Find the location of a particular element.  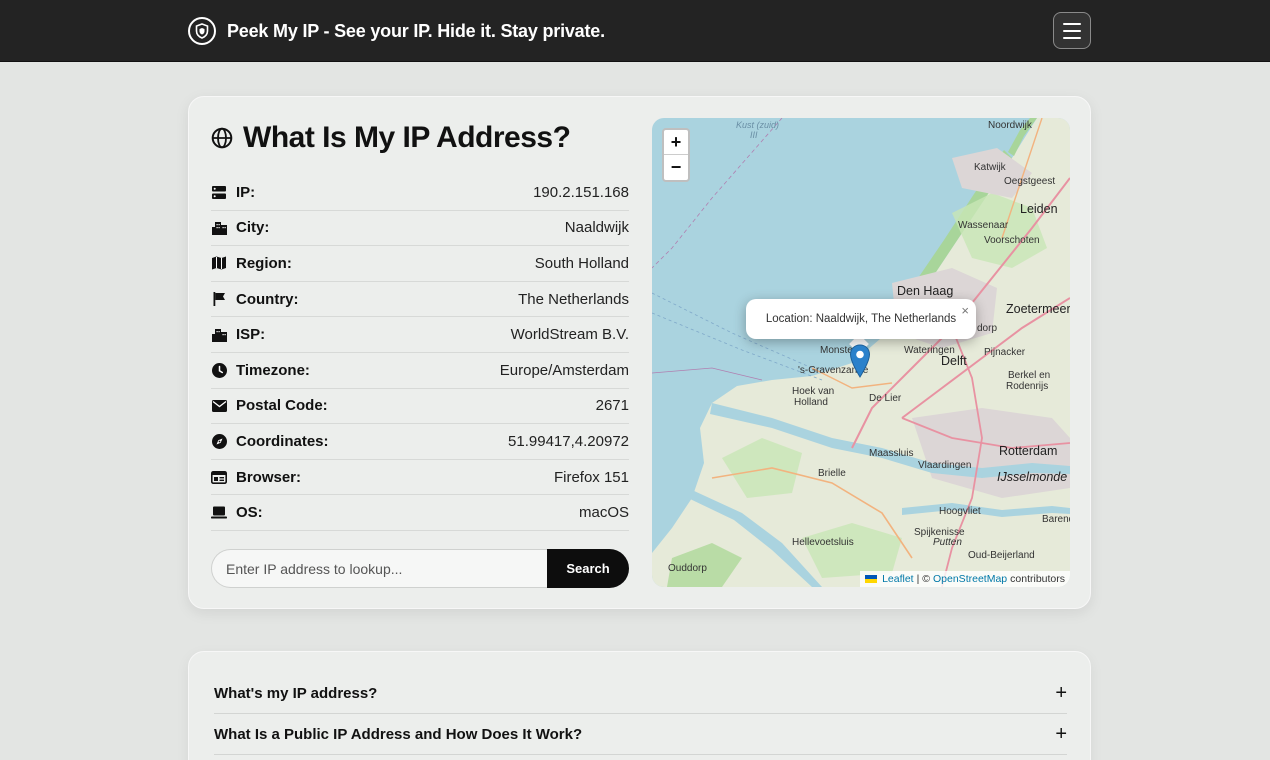

map-label: Rotterdam is located at coordinates (1028, 451).